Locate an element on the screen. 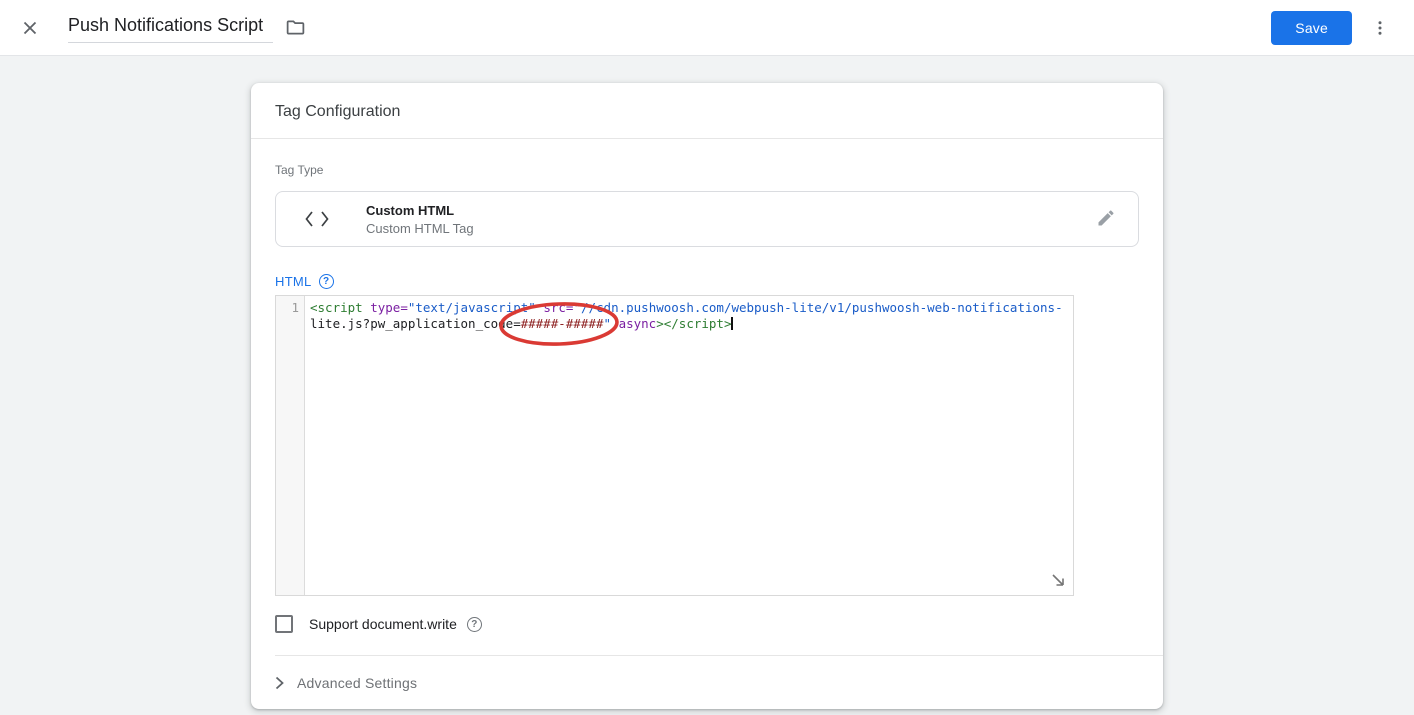 The height and width of the screenshot is (715, 1414). support-document-write-label: Support document.write is located at coordinates (383, 624).